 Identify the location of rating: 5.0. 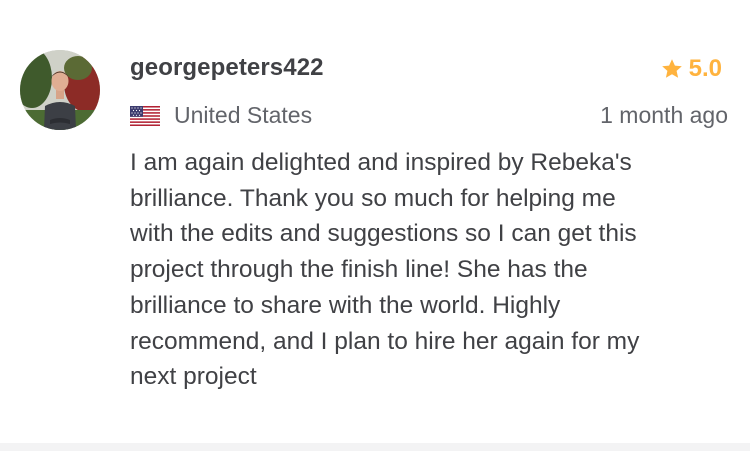
(691, 69).